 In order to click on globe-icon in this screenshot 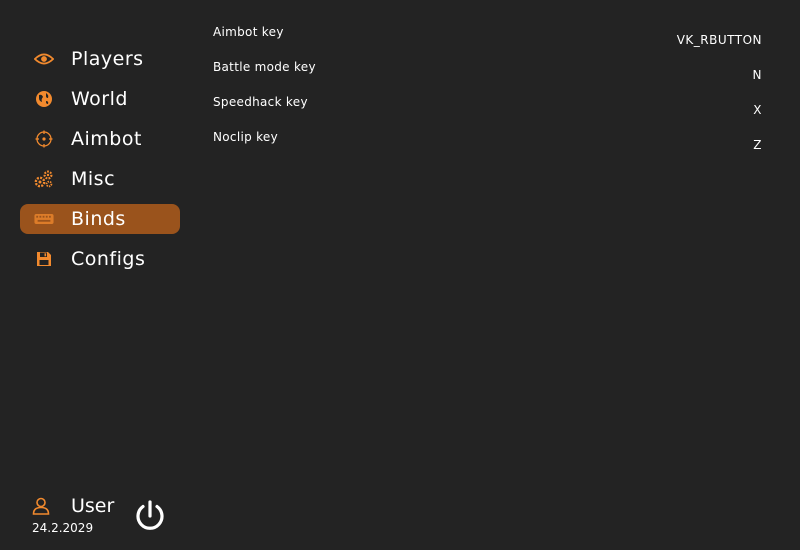, I will do `click(44, 99)`.